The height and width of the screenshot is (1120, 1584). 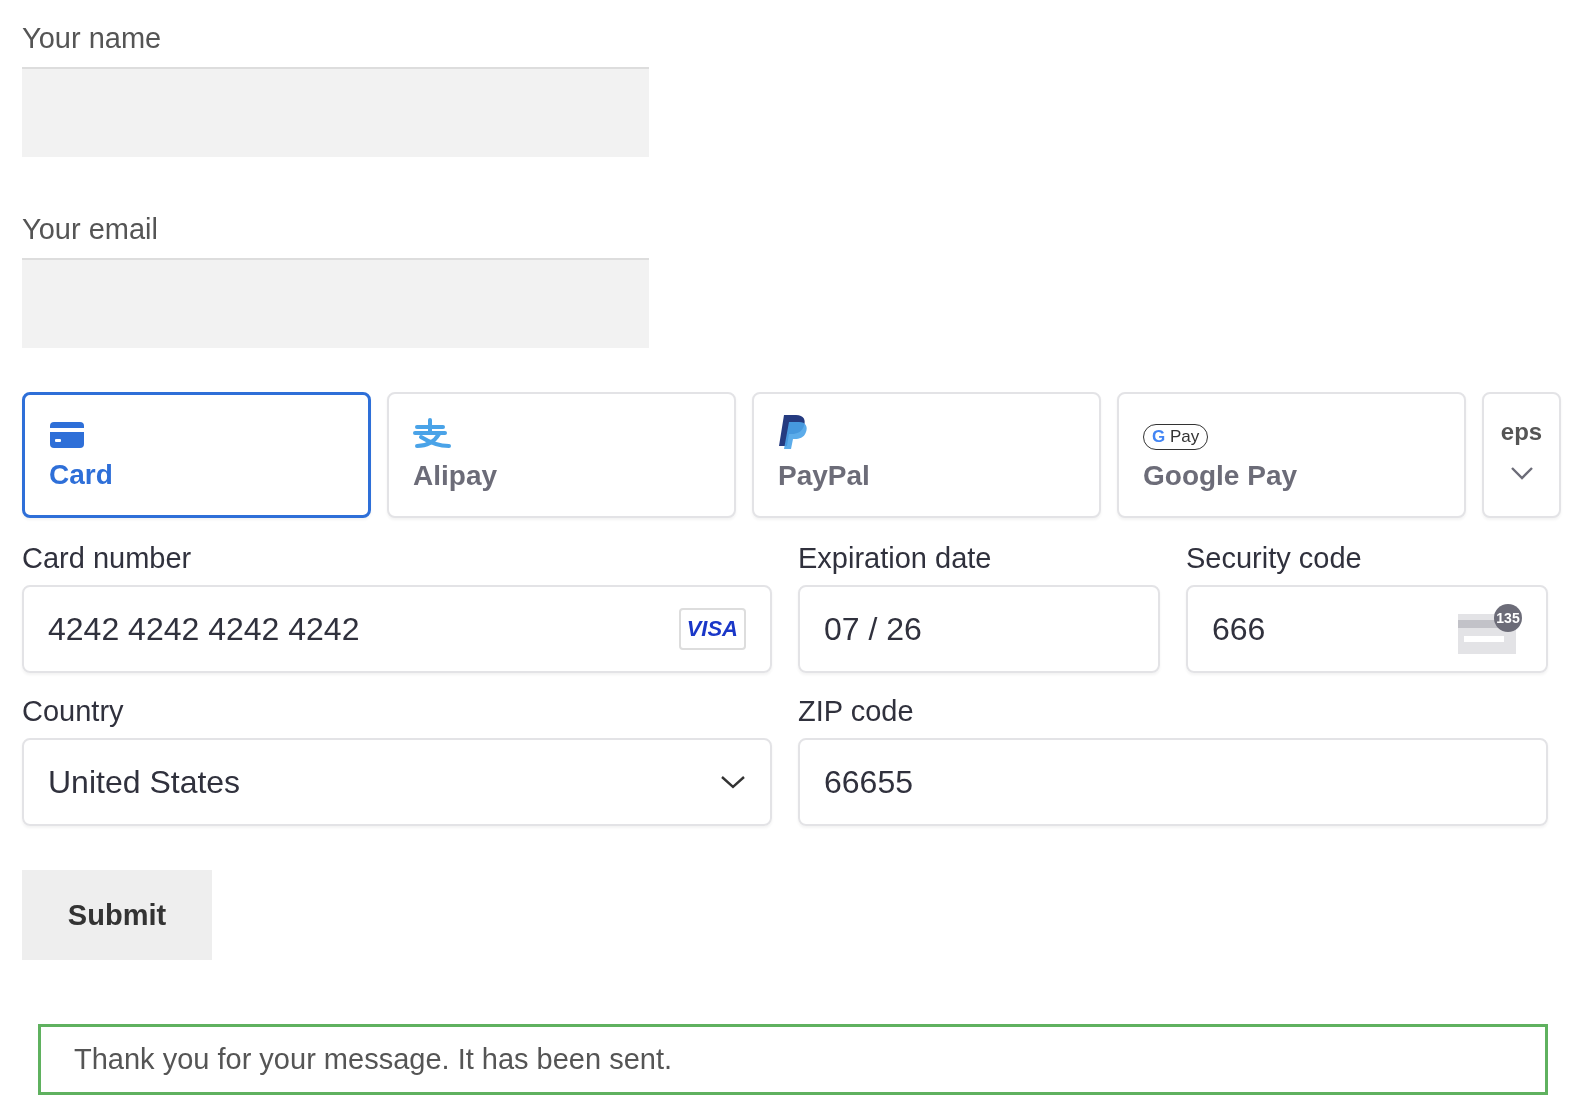 I want to click on input-field: 4242 4242 4242 4242 VISA, so click(x=397, y=629).